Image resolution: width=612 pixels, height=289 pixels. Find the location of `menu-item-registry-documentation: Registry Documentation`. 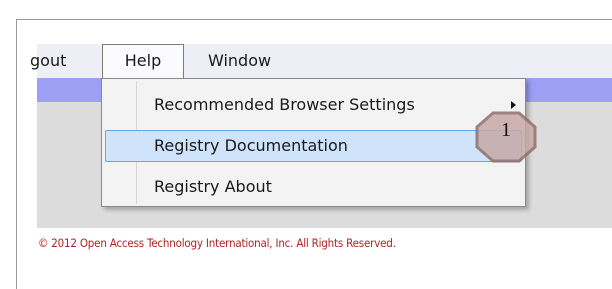

menu-item-registry-documentation: Registry Documentation is located at coordinates (313, 146).